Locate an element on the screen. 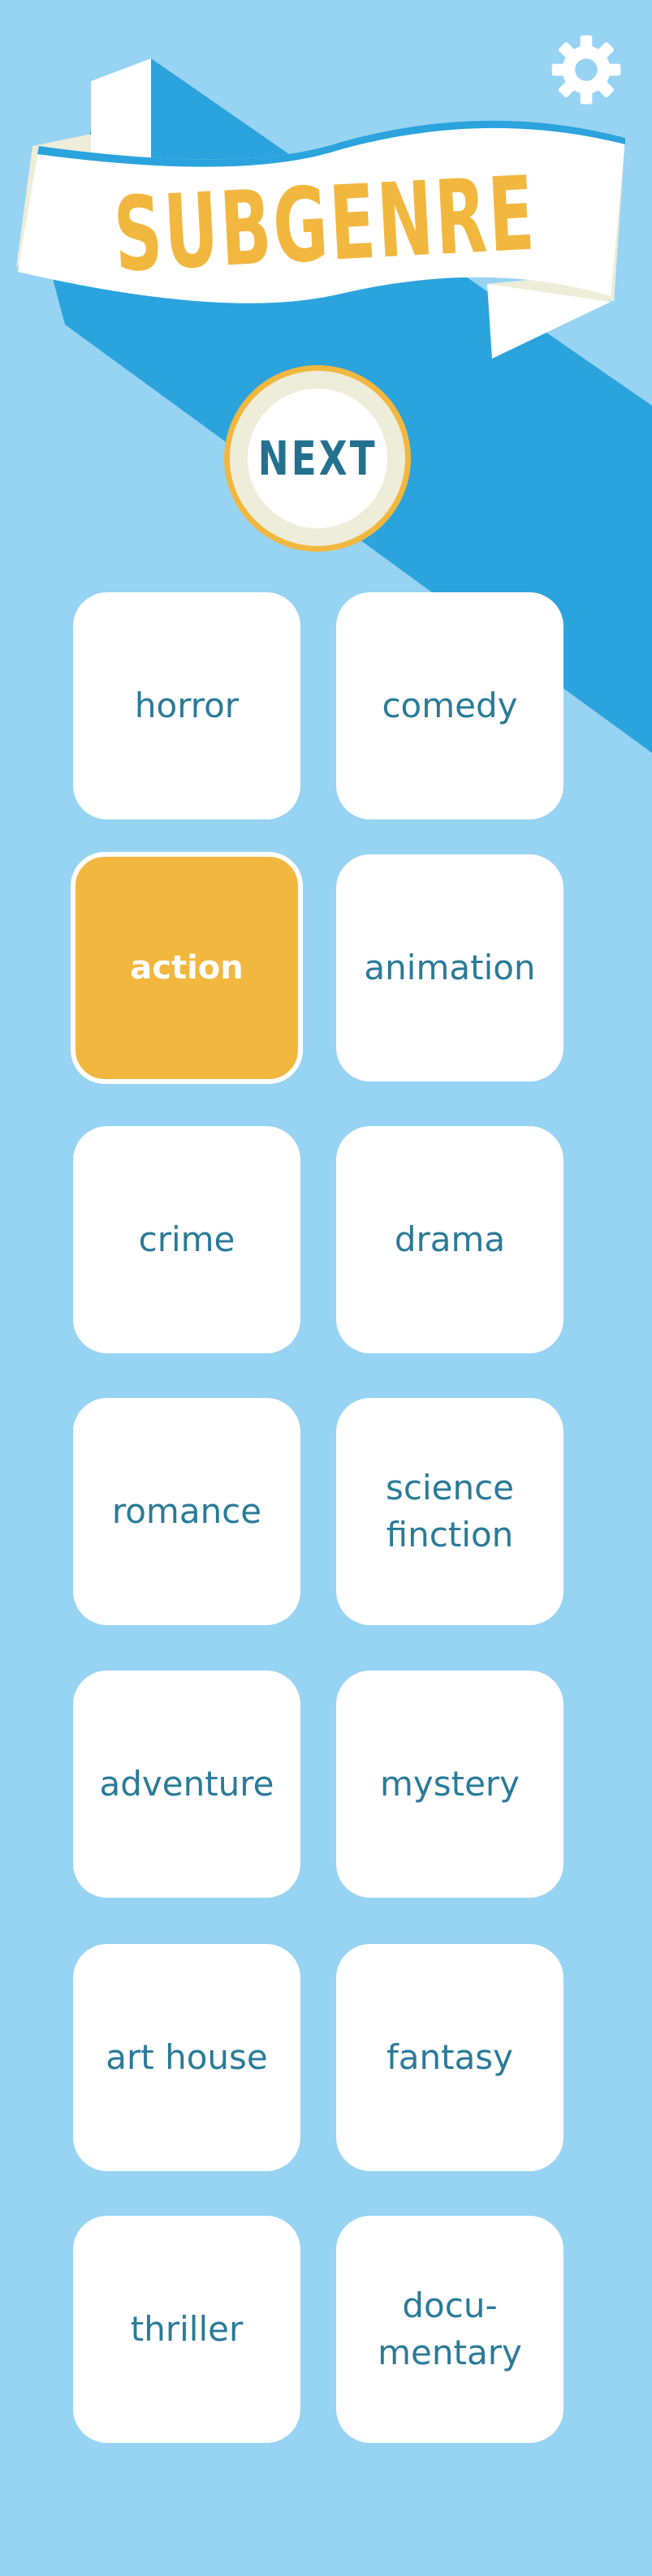 The height and width of the screenshot is (2576, 652). genre-label: comedy is located at coordinates (450, 706).